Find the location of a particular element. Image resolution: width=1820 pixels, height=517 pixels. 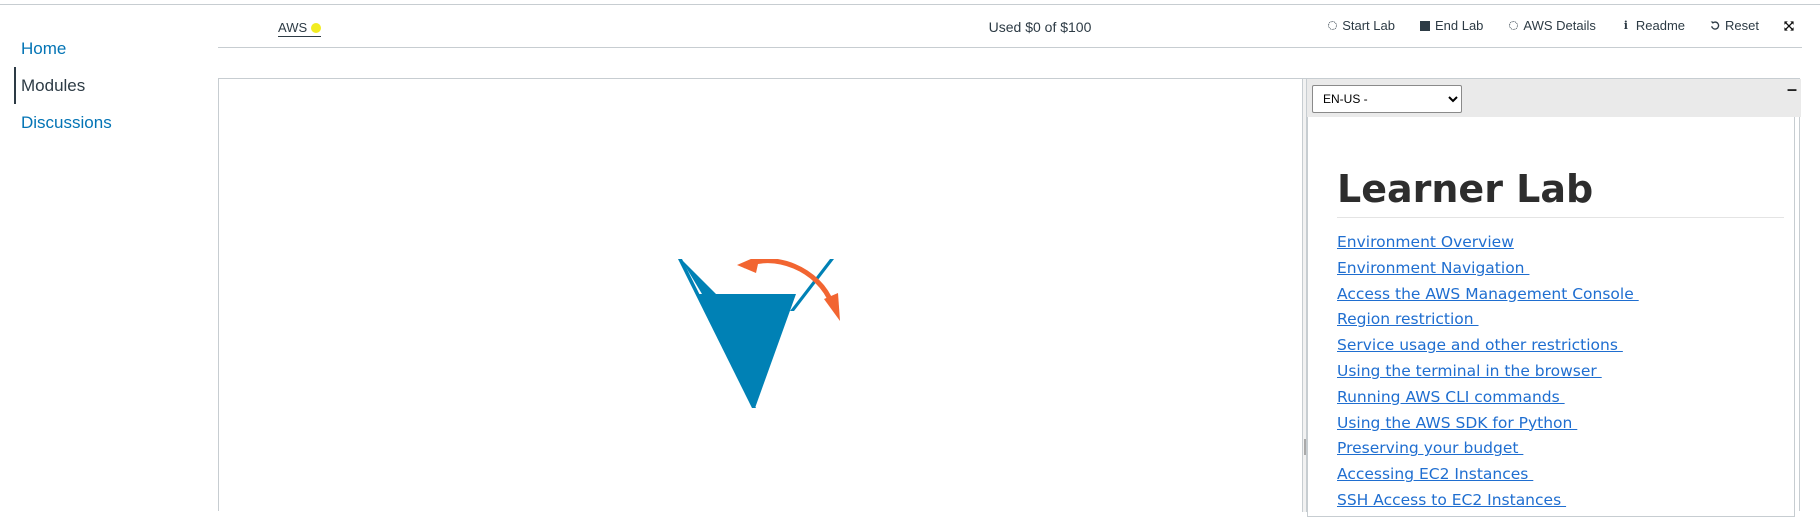

toc-item: SSH Access to EC2 Instances is located at coordinates (1565, 501).